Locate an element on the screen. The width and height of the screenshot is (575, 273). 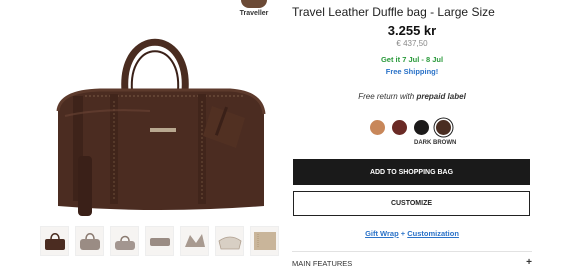
brand-logo: Traveller is located at coordinates (254, 8).